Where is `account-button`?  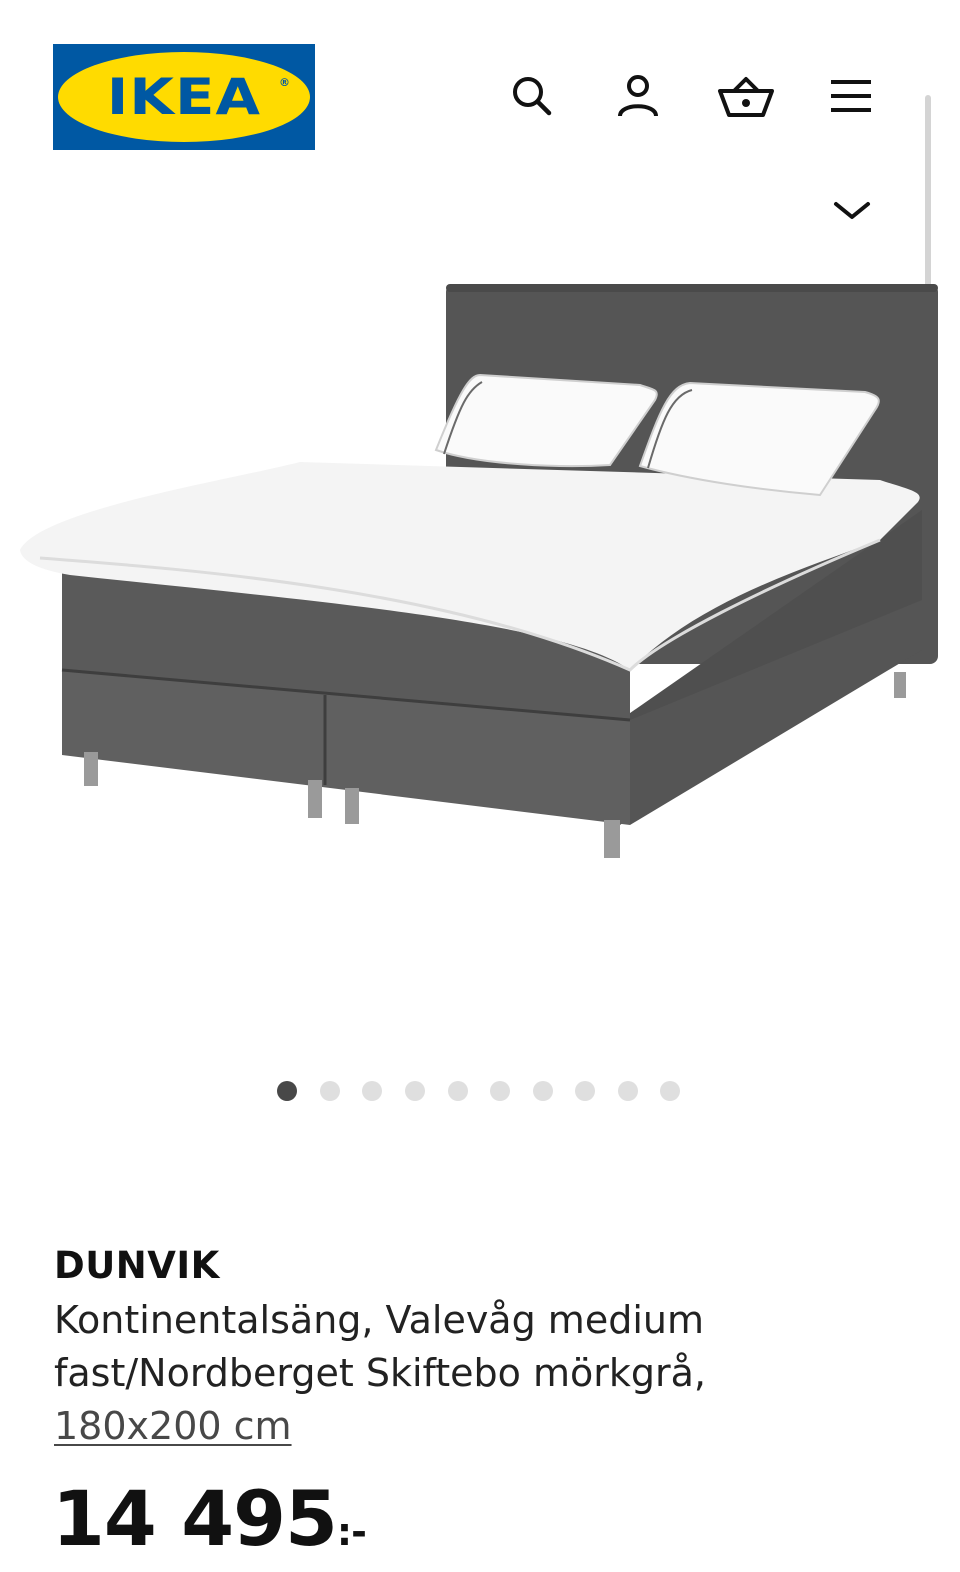 account-button is located at coordinates (638, 96).